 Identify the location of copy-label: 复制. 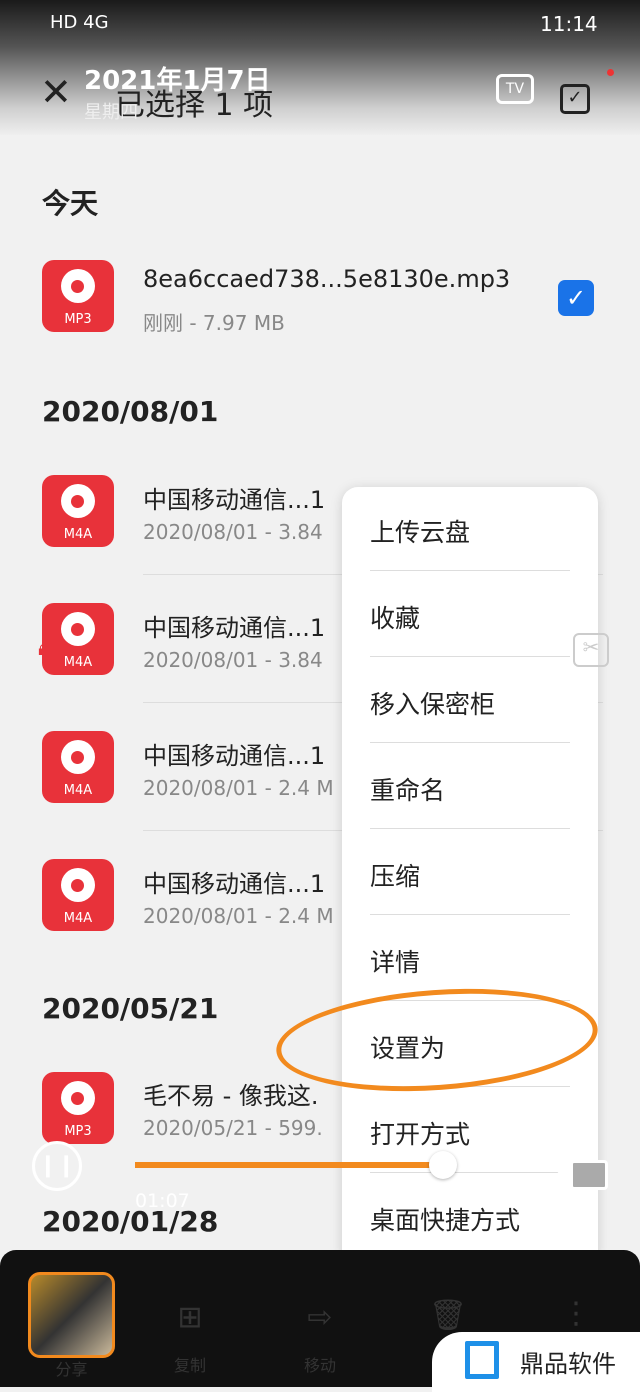
(190, 1364).